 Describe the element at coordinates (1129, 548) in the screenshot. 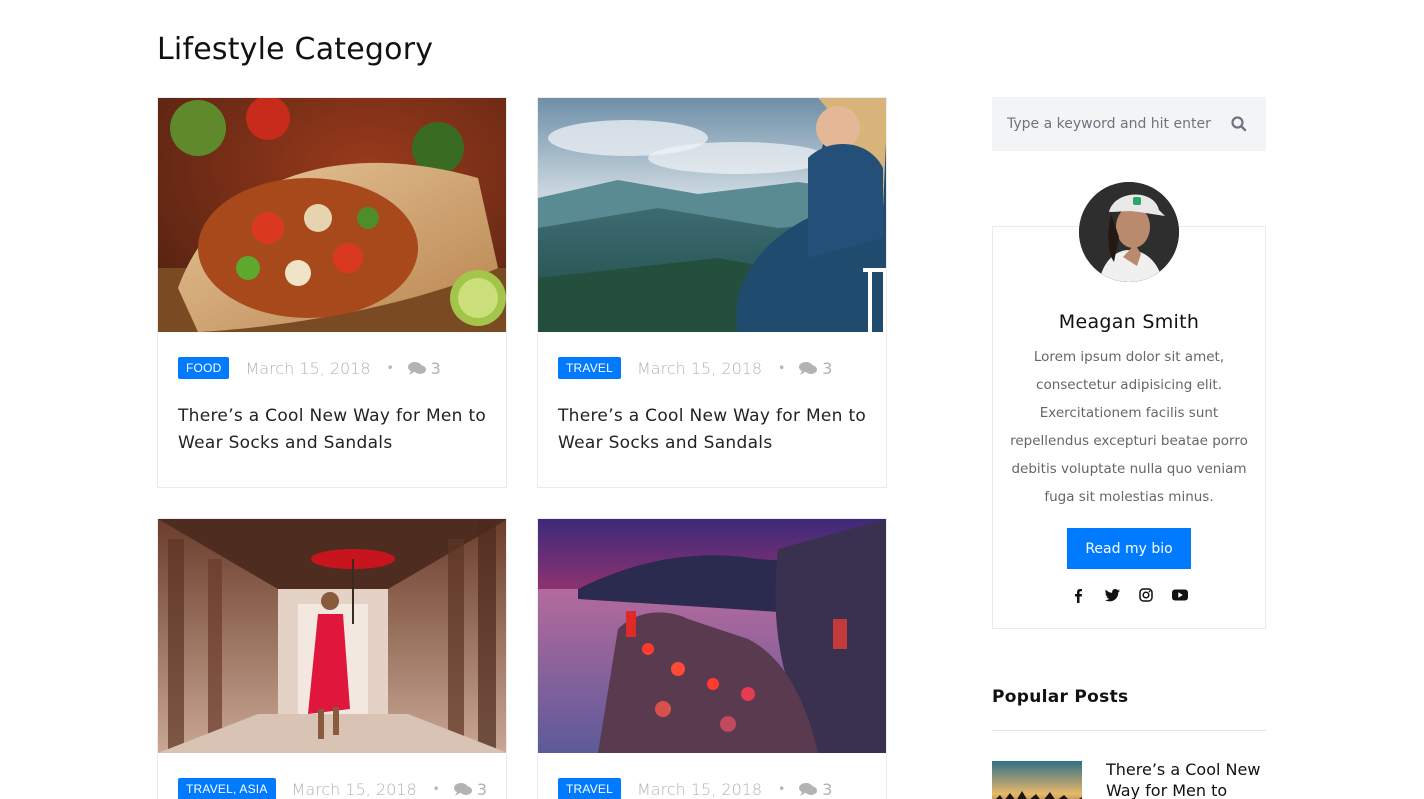

I see `read-bio-button: Read my bio` at that location.